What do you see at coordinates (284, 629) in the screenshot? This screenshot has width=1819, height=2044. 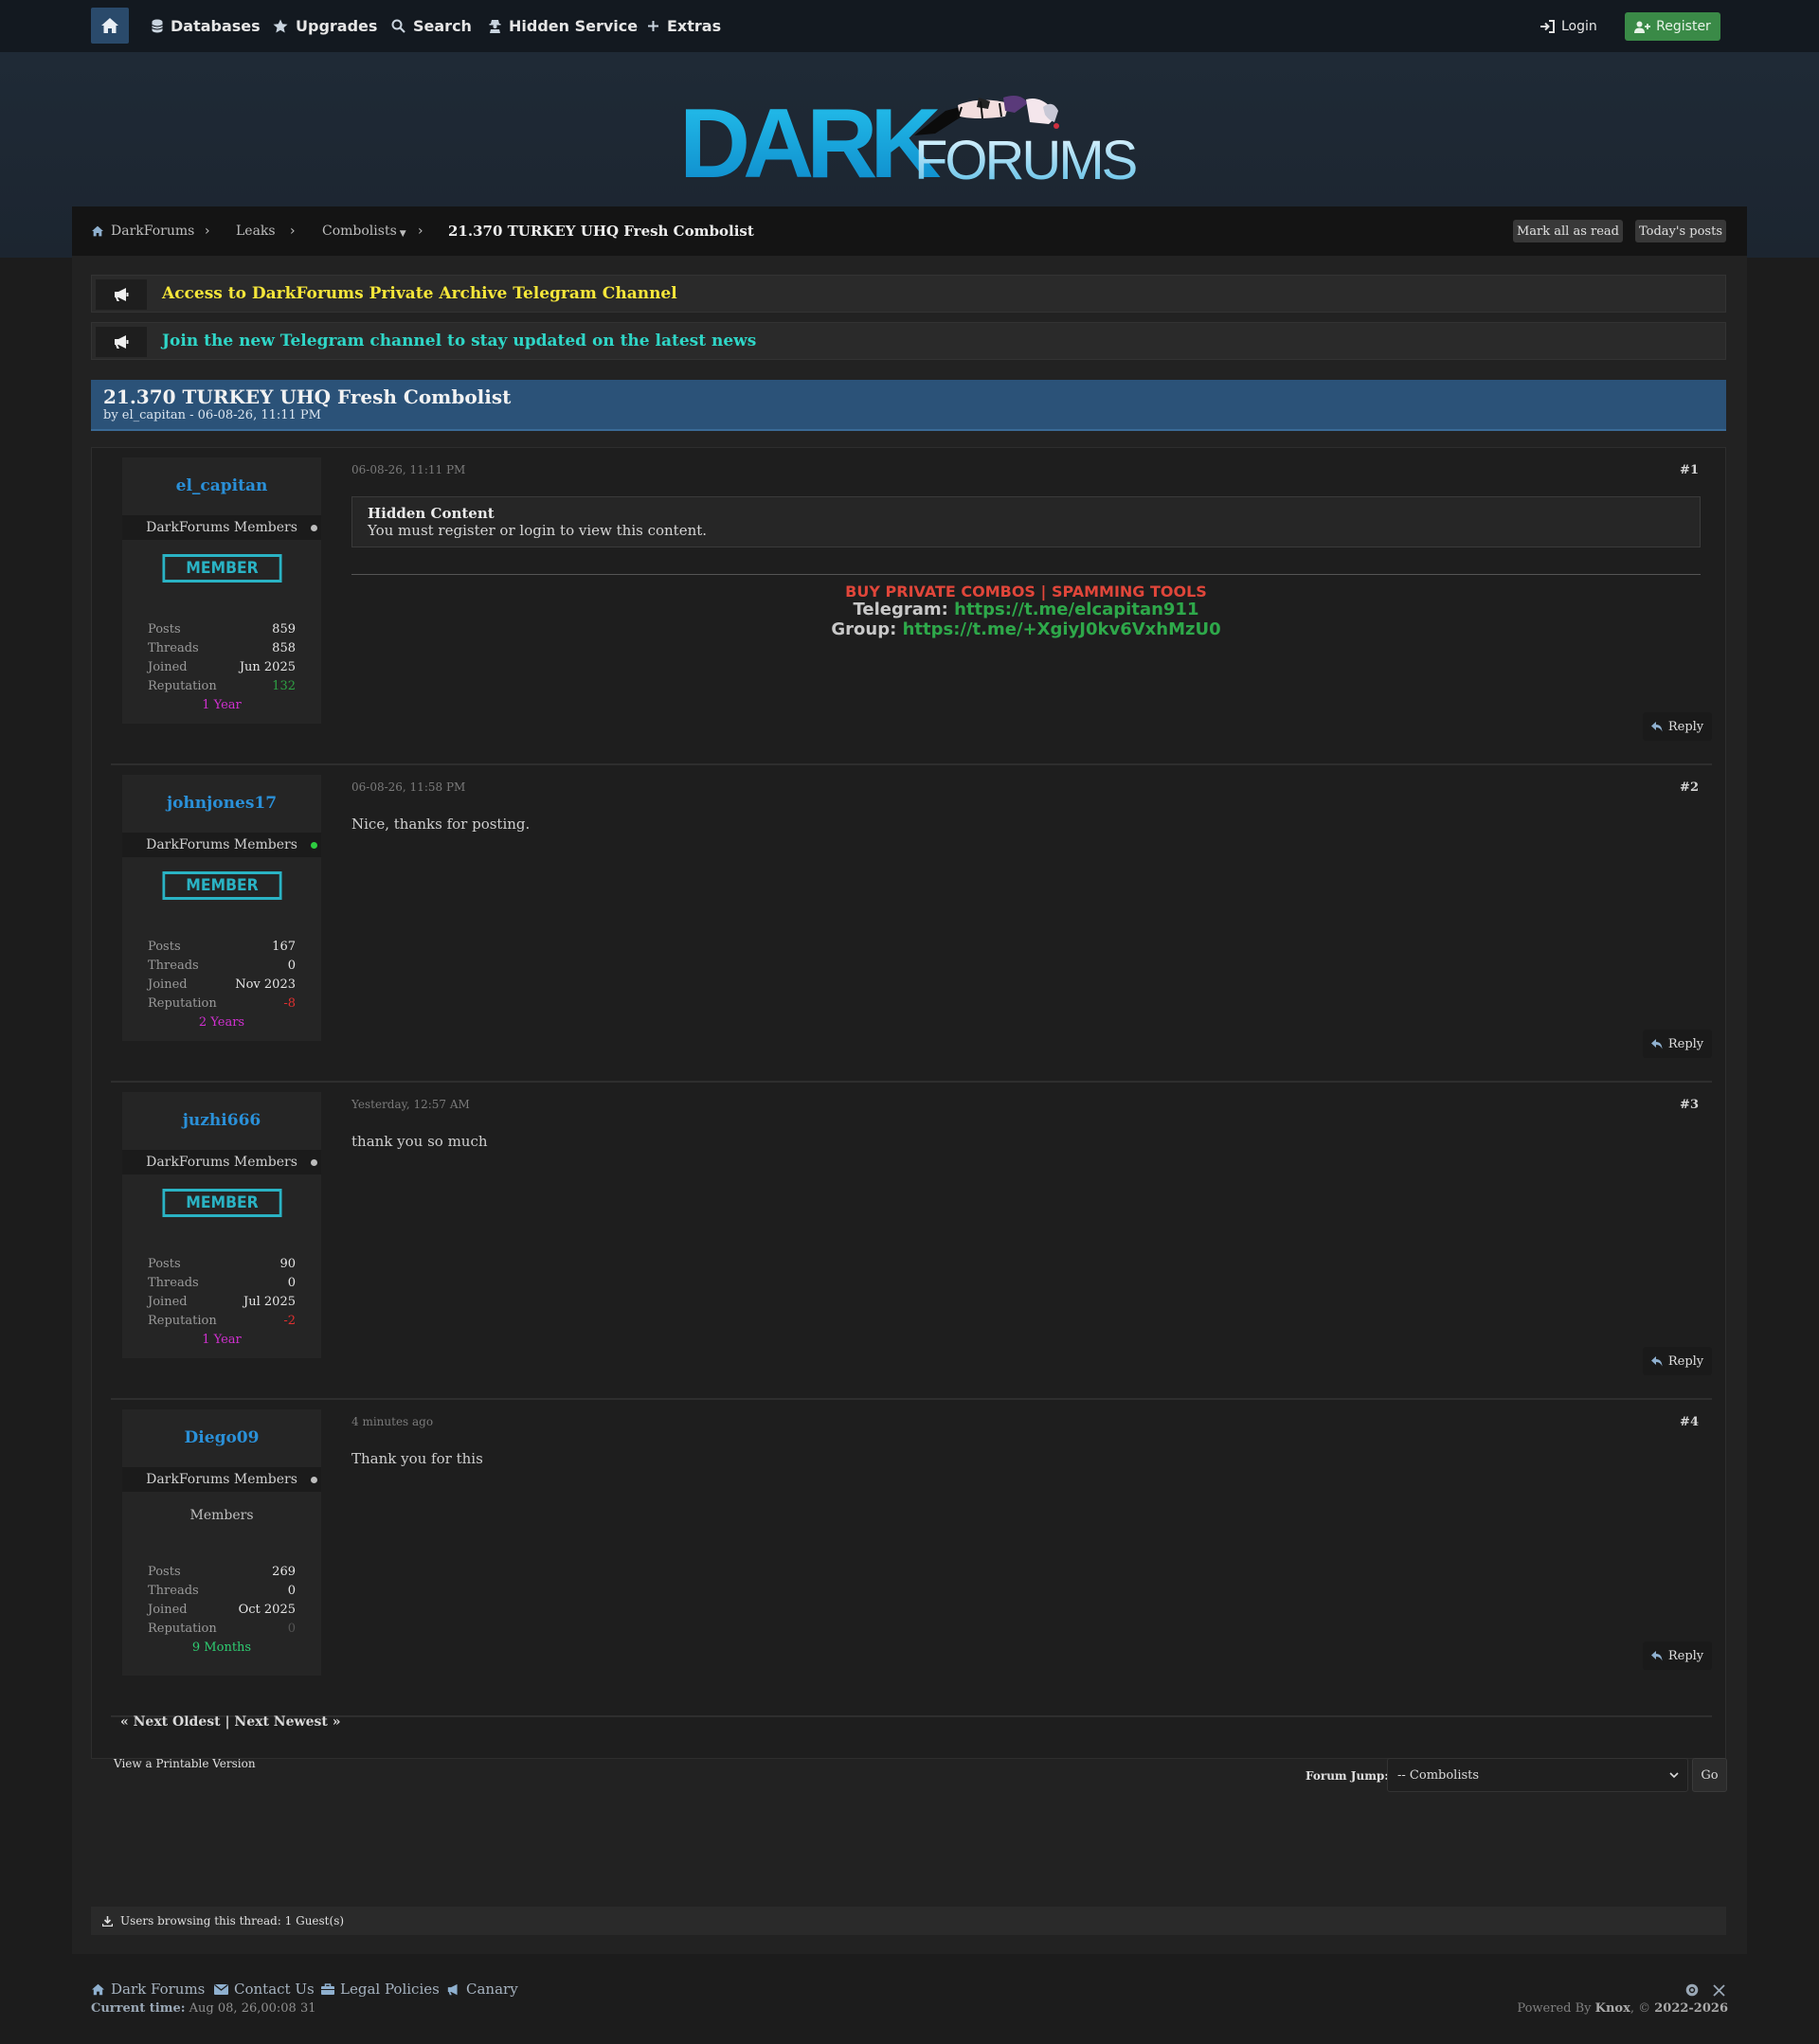 I see `stat-value: 859` at bounding box center [284, 629].